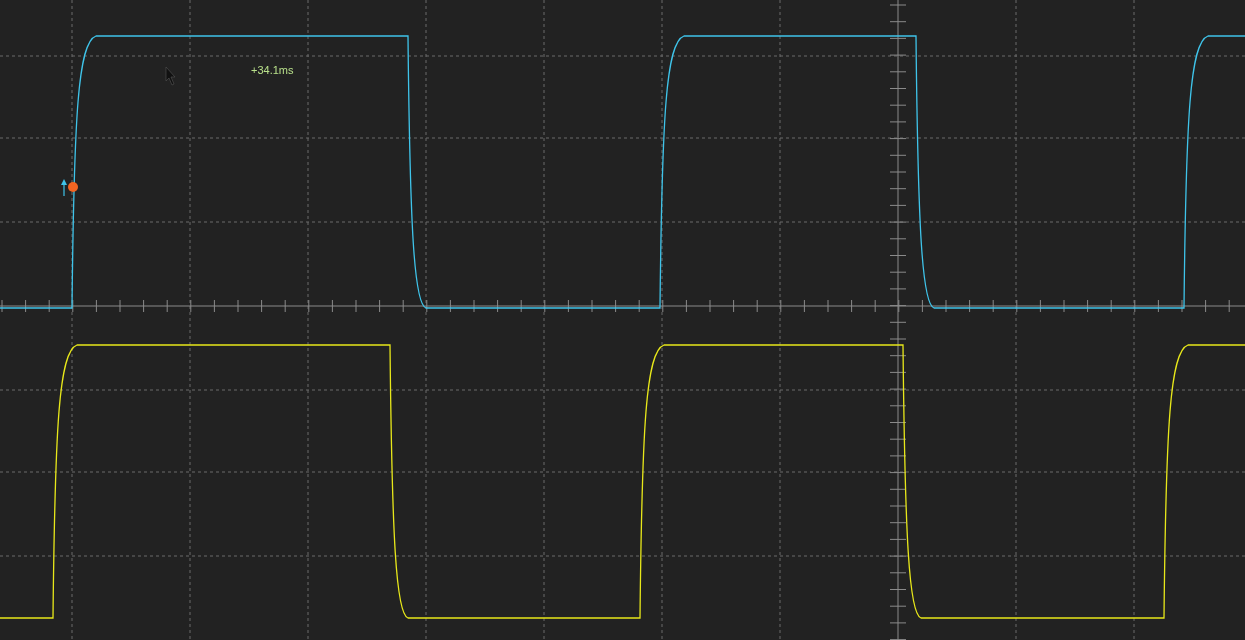 The image size is (1245, 640). What do you see at coordinates (73, 187) in the screenshot?
I see `trigger-point-icon` at bounding box center [73, 187].